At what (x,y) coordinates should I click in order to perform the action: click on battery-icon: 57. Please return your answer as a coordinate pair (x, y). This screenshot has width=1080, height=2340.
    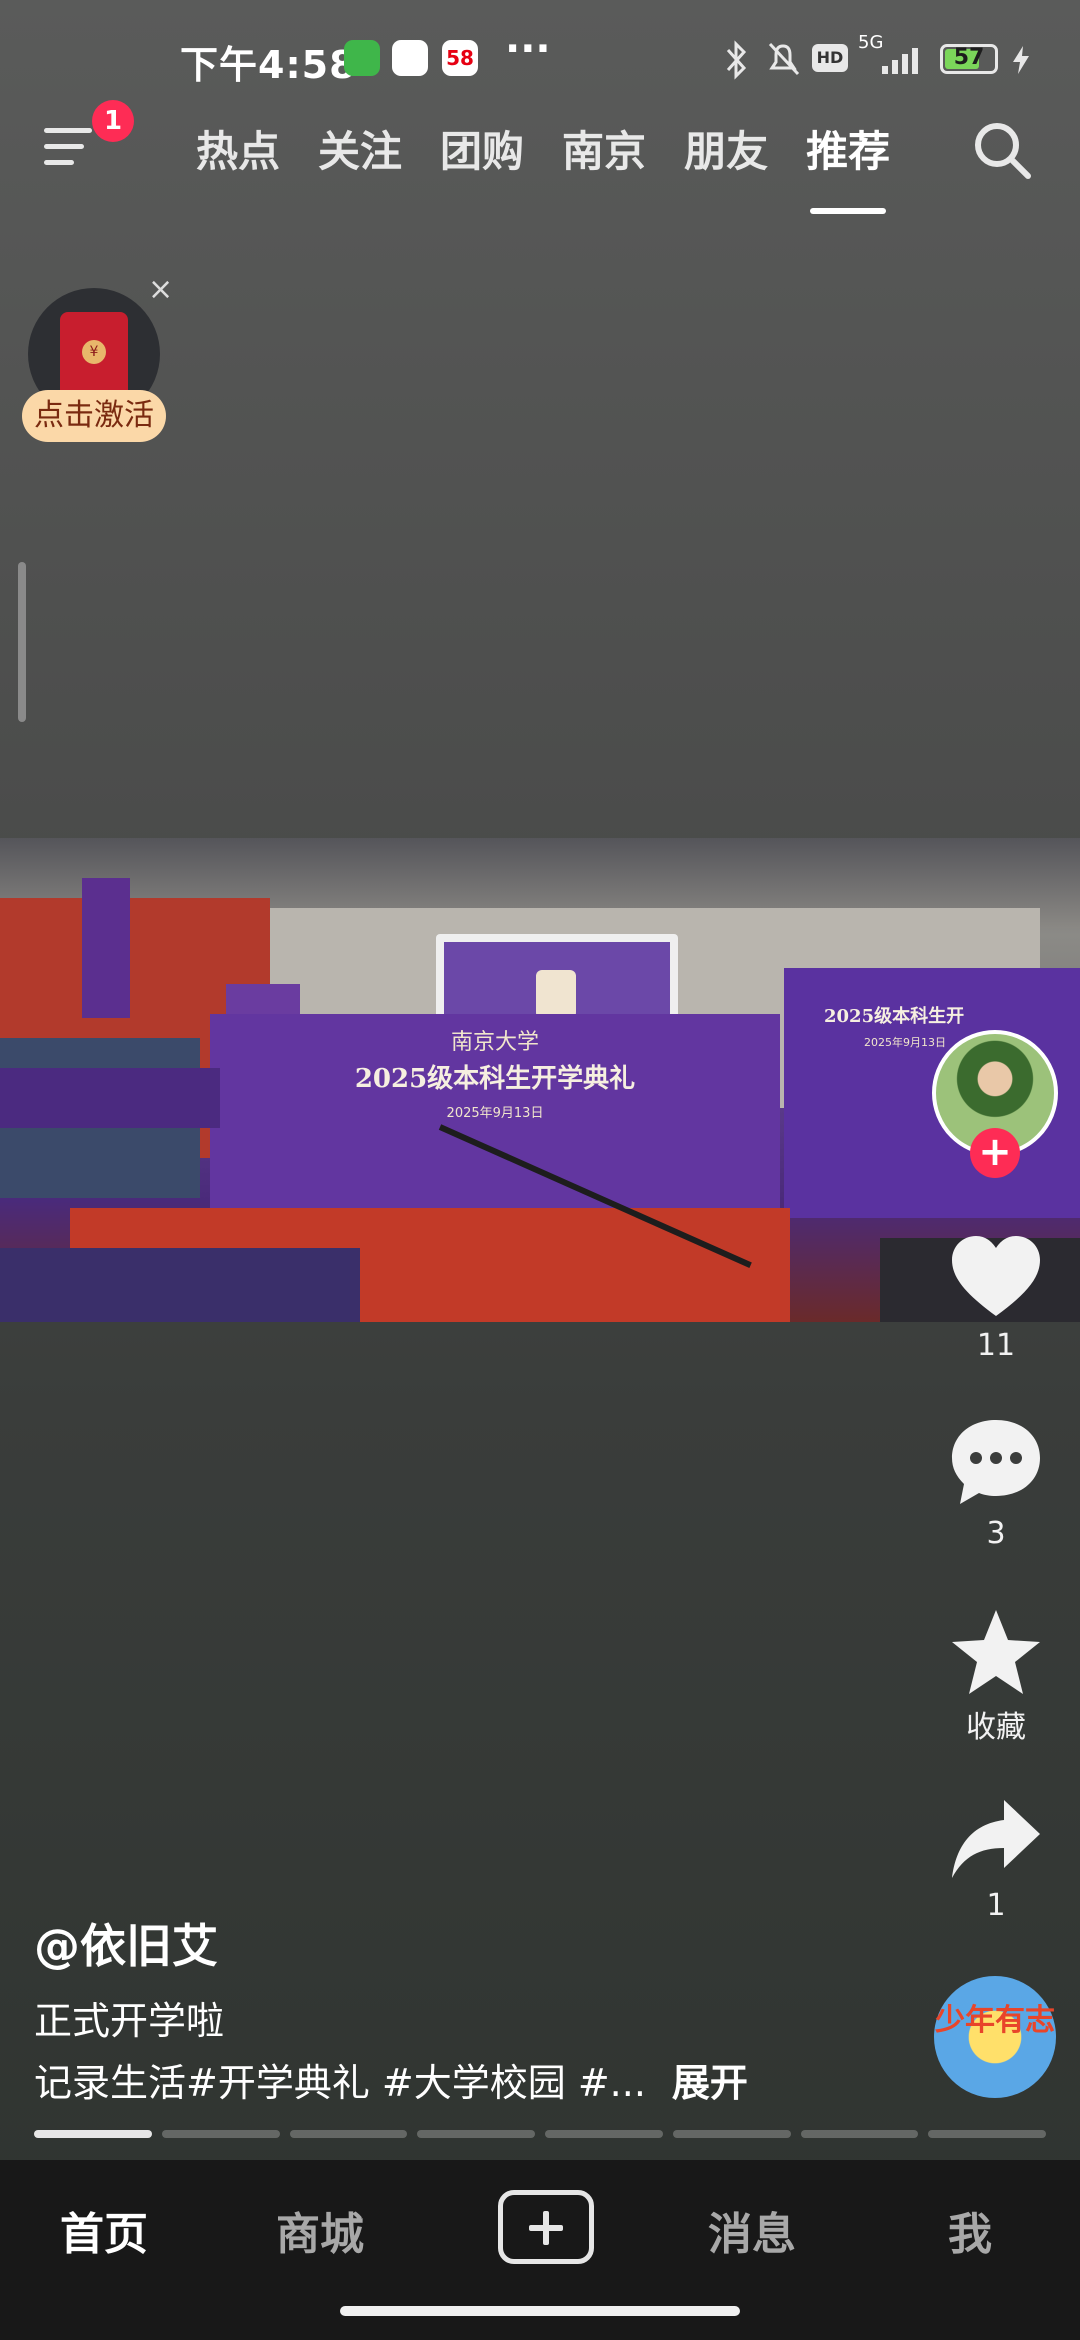
    Looking at the image, I should click on (969, 59).